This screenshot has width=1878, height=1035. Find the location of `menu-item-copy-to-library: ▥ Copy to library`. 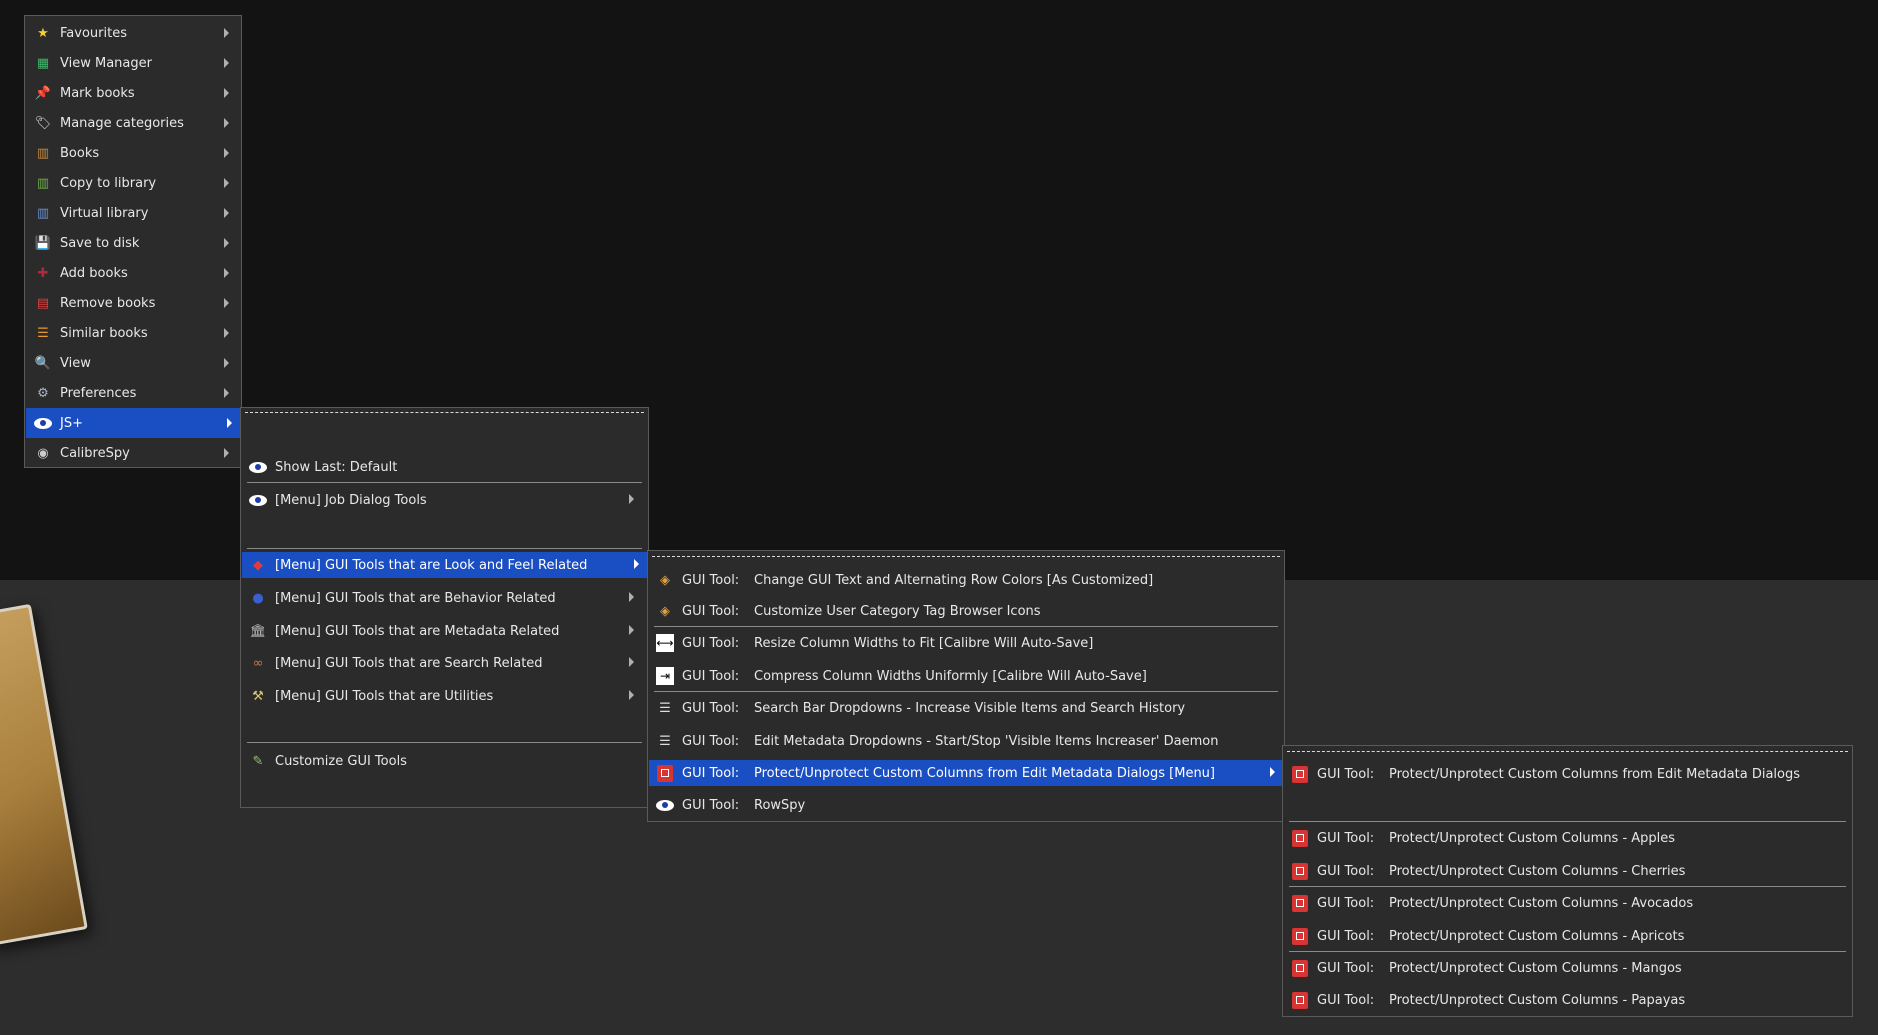

menu-item-copy-to-library: ▥ Copy to library is located at coordinates (133, 183).